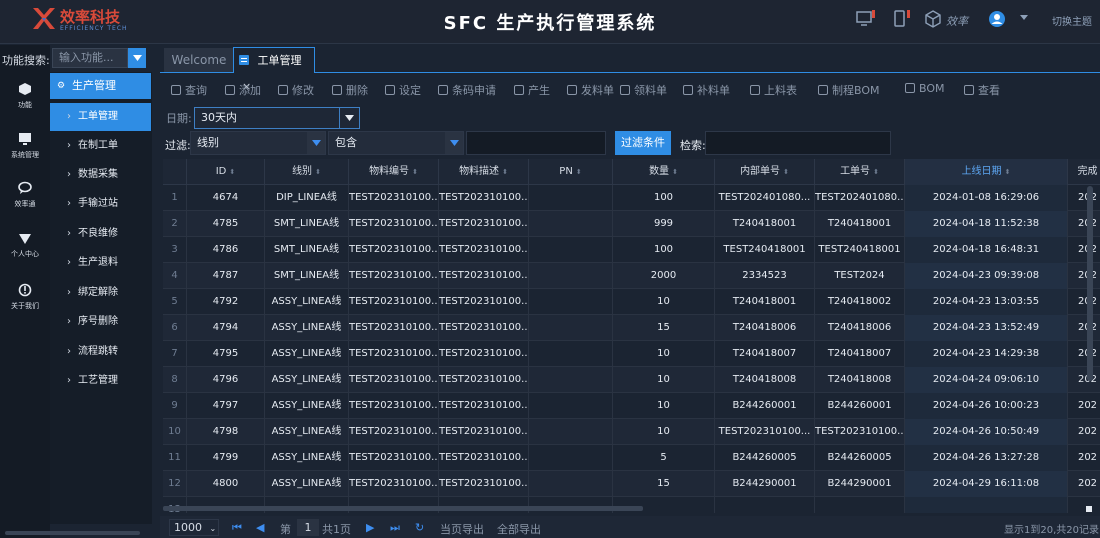 The height and width of the screenshot is (538, 1100). What do you see at coordinates (590, 90) in the screenshot?
I see `toolbar-button: 发料单` at bounding box center [590, 90].